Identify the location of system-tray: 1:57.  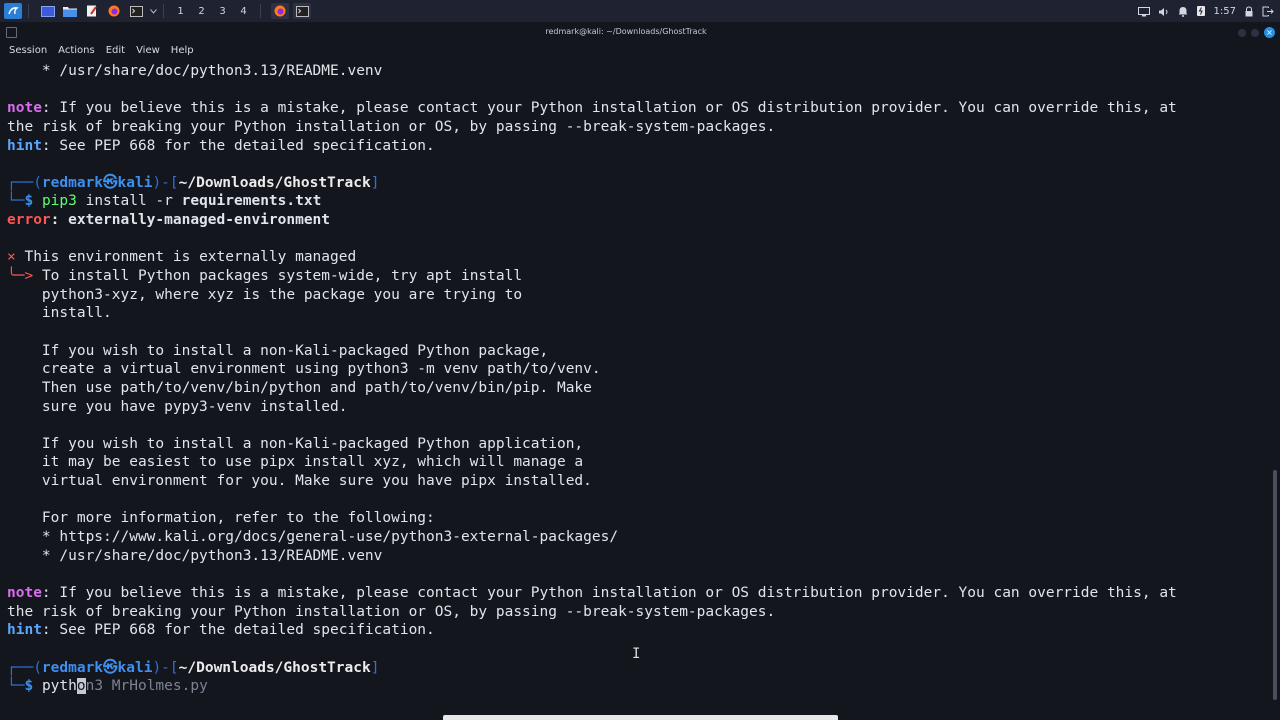
(1205, 11).